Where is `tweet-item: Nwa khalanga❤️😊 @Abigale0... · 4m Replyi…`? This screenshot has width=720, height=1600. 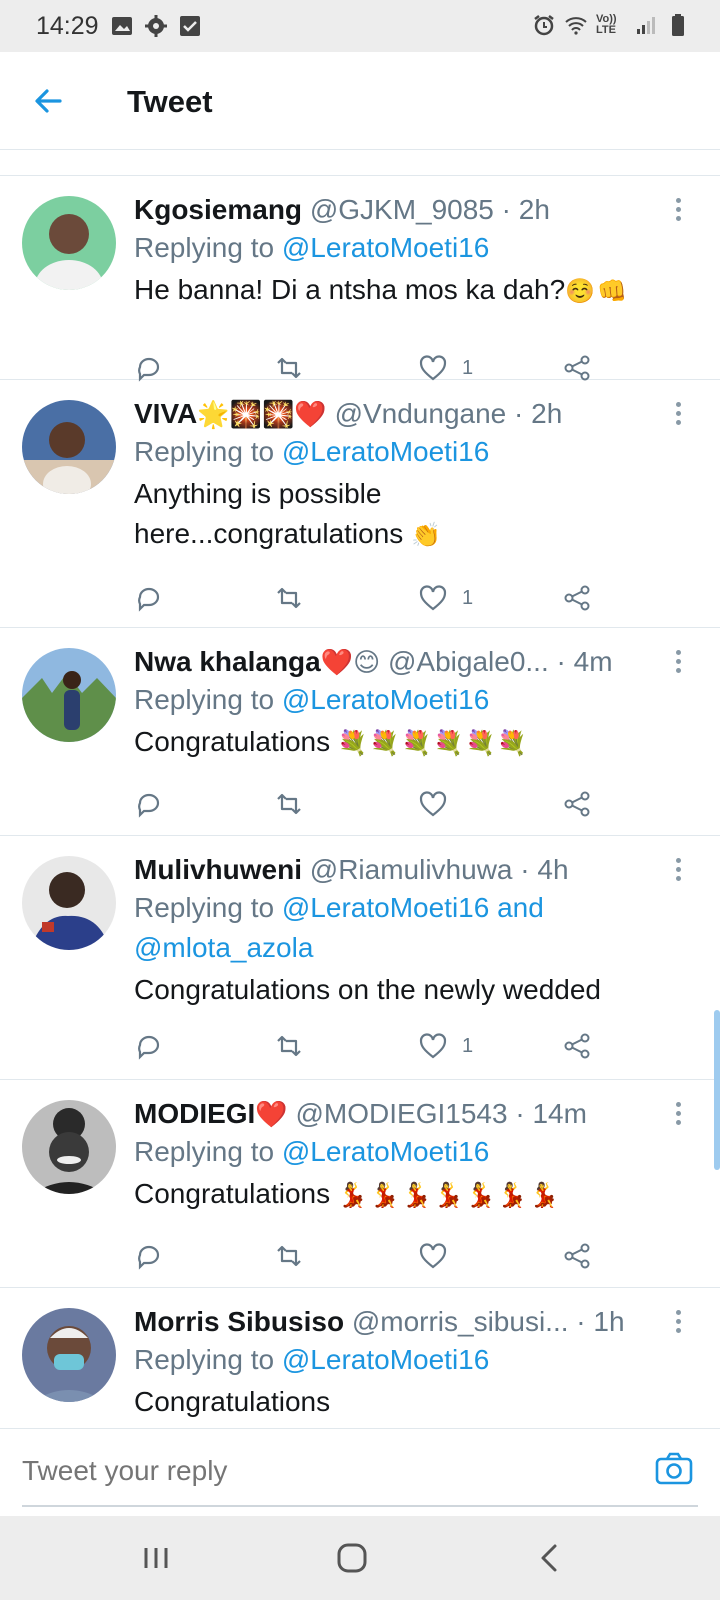 tweet-item: Nwa khalanga❤️😊 @Abigale0... · 4m Replyi… is located at coordinates (360, 732).